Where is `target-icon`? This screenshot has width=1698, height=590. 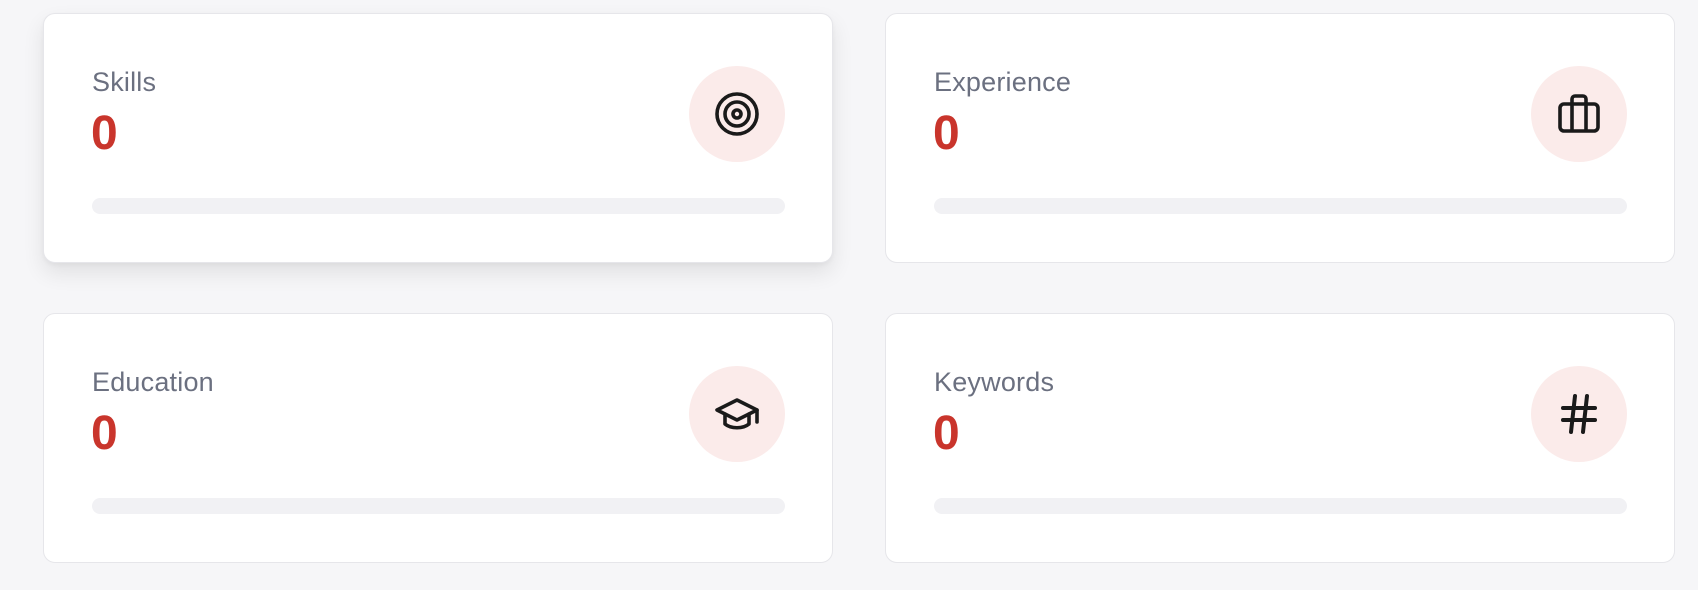 target-icon is located at coordinates (737, 114).